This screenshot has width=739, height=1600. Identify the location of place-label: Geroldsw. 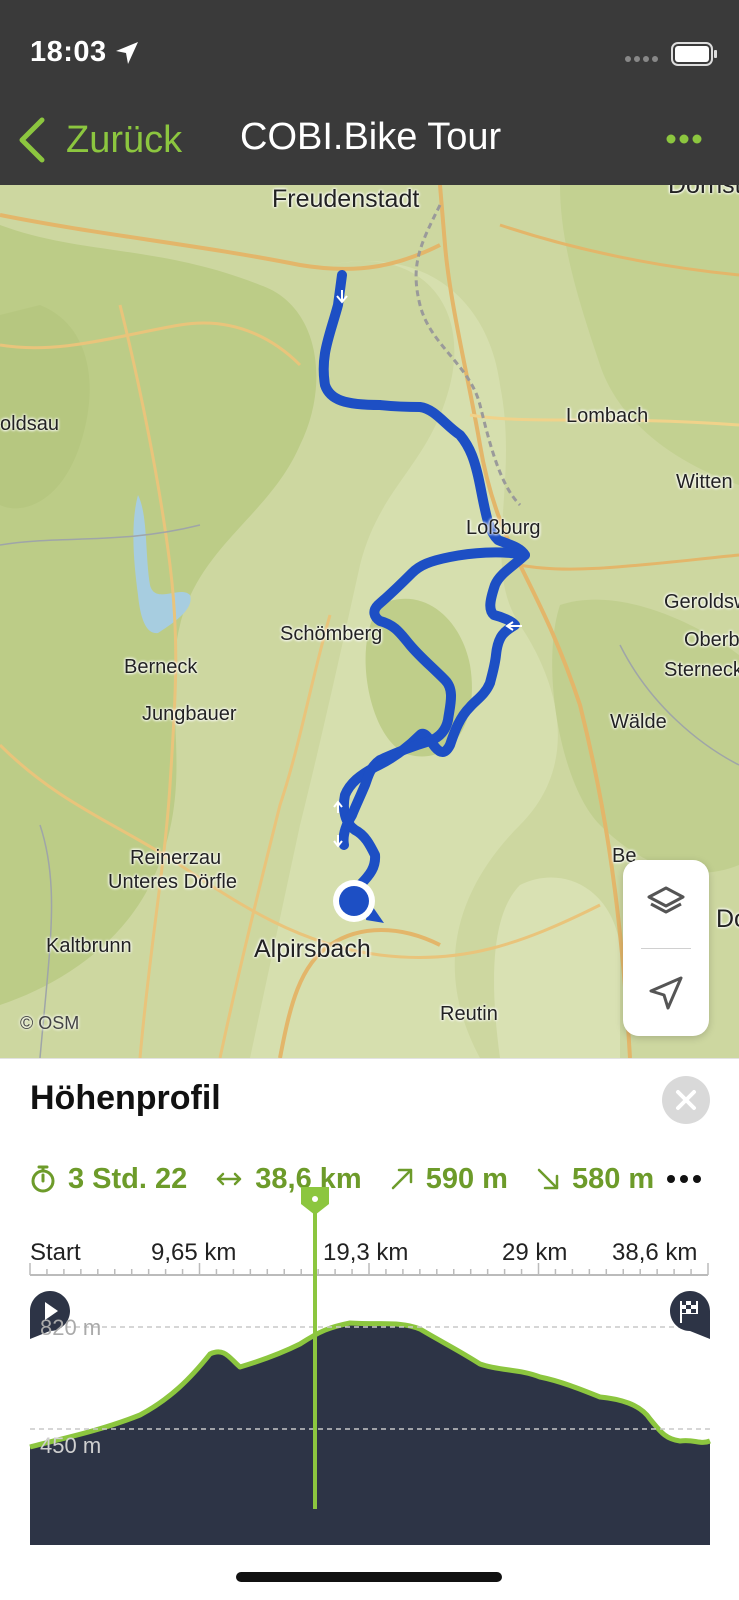
(701, 602).